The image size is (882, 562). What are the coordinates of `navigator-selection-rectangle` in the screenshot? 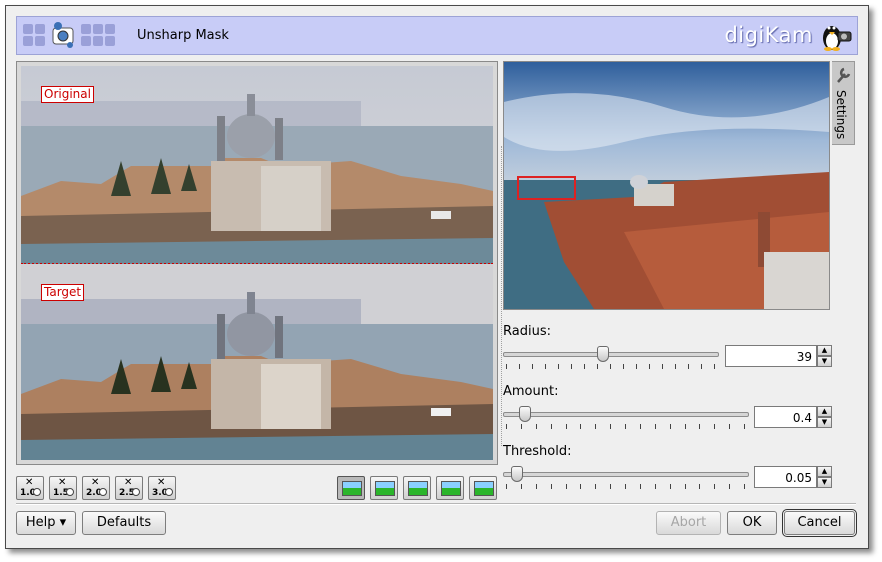 It's located at (546, 188).